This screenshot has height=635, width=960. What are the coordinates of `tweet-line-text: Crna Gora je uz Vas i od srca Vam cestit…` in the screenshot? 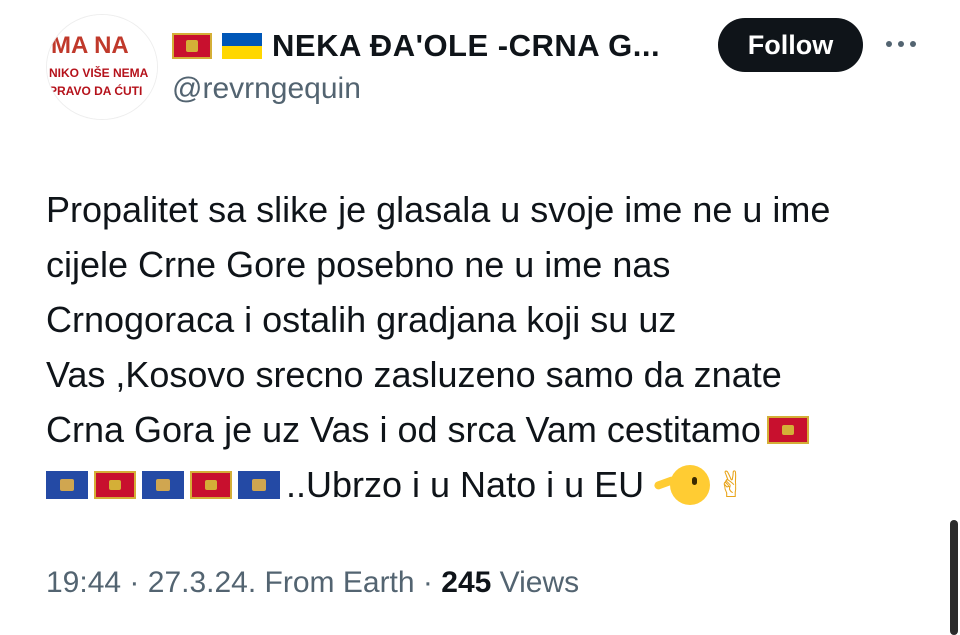 It's located at (403, 429).